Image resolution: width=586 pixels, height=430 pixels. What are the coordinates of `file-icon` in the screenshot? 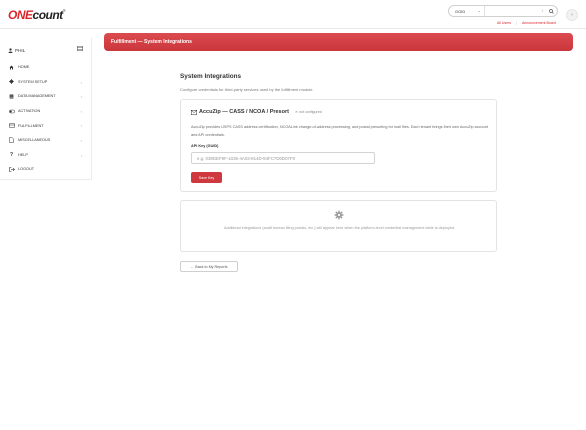 It's located at (11, 140).